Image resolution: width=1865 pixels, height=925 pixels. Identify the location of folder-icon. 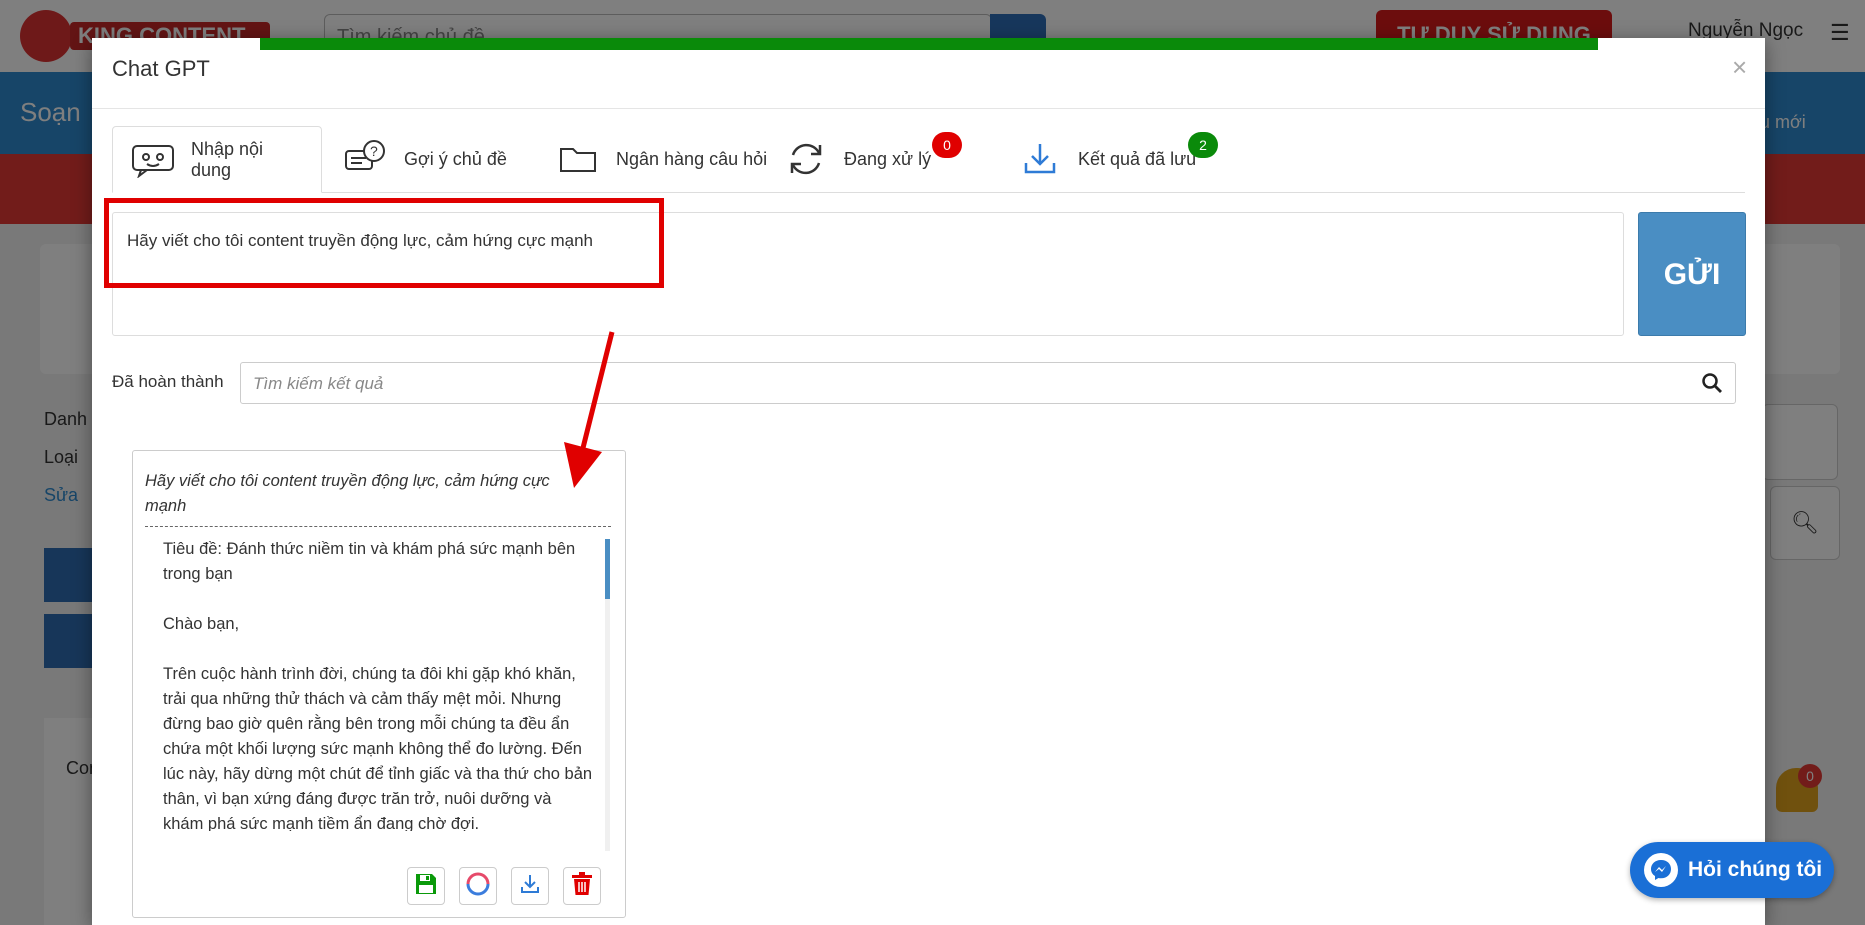
(578, 159).